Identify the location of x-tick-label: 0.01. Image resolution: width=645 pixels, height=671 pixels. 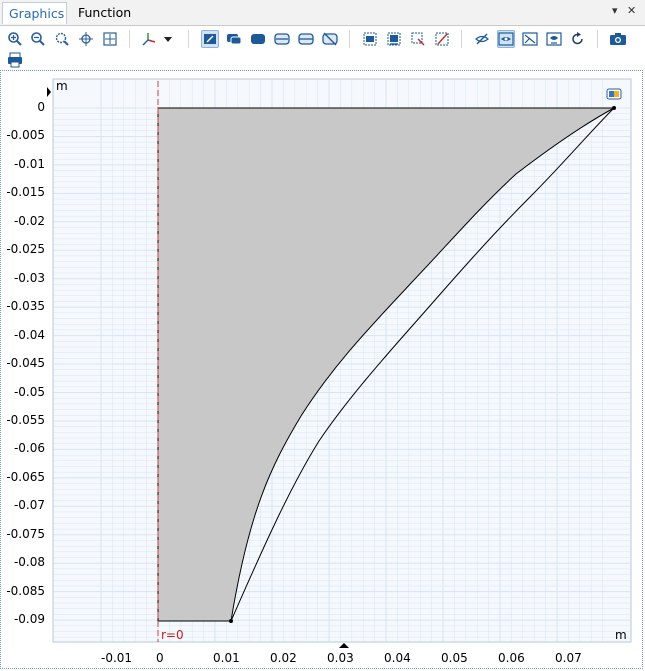
(226, 658).